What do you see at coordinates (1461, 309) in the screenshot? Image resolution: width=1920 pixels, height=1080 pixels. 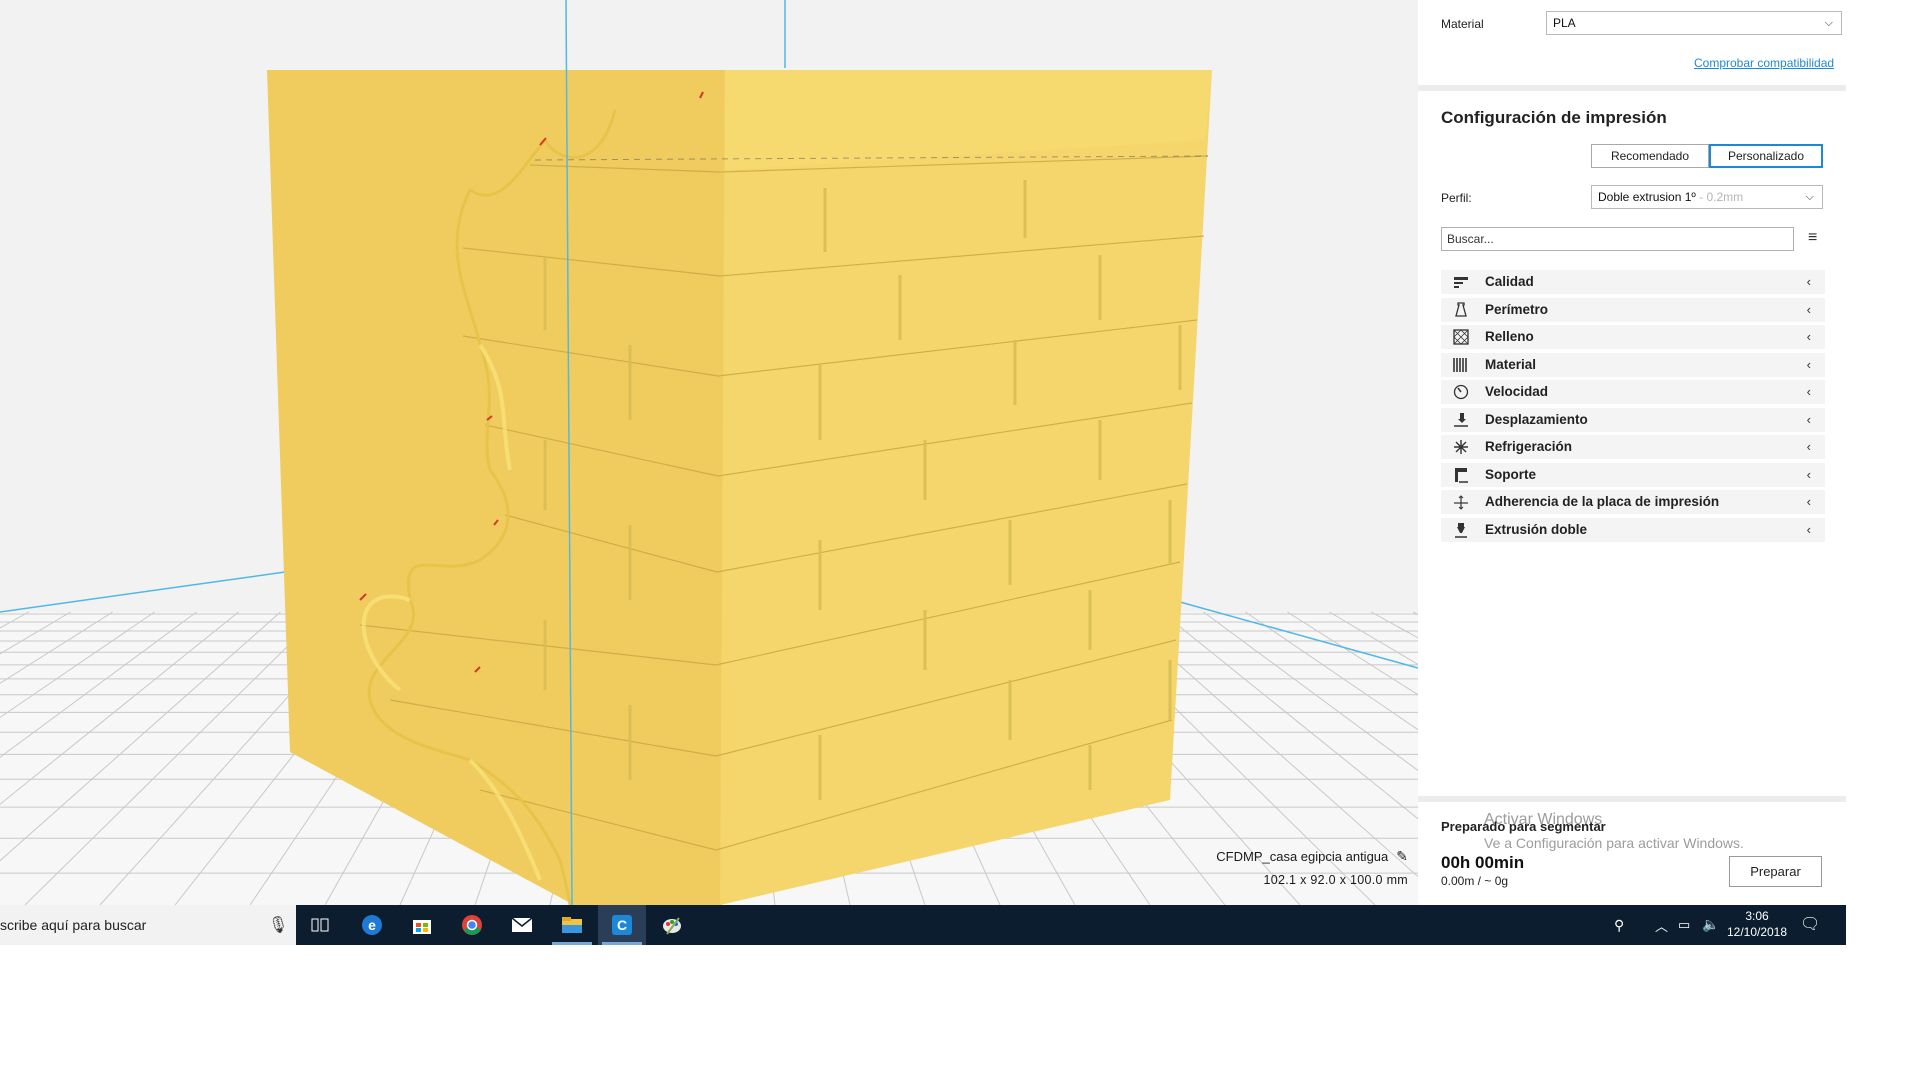 I see `shell-icon` at bounding box center [1461, 309].